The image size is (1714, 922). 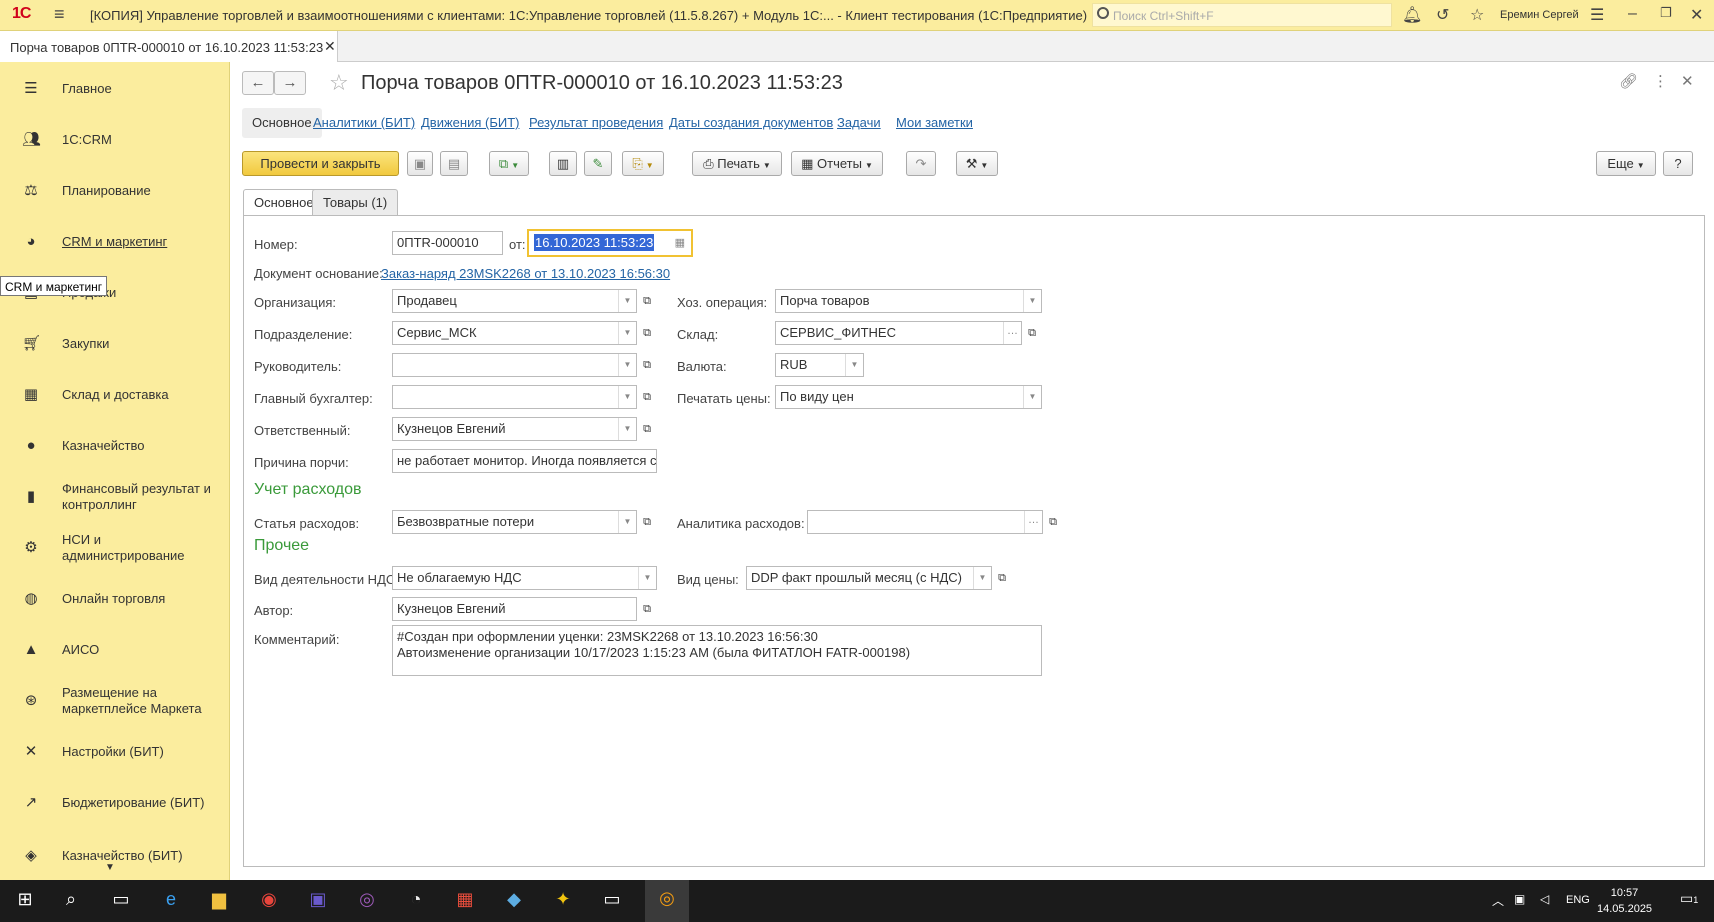 What do you see at coordinates (219, 901) in the screenshot?
I see `folder-icon: ▆` at bounding box center [219, 901].